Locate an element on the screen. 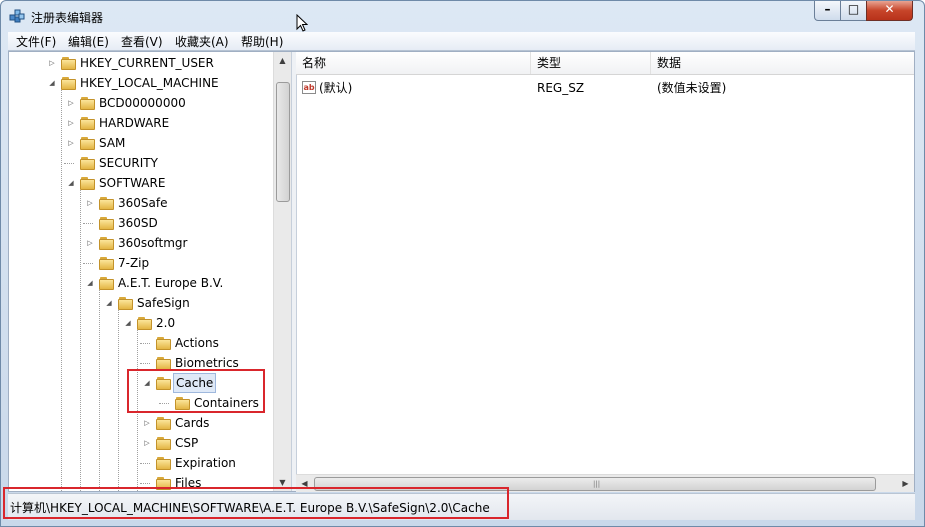 The width and height of the screenshot is (925, 527). minimize-button: – is located at coordinates (827, 11).